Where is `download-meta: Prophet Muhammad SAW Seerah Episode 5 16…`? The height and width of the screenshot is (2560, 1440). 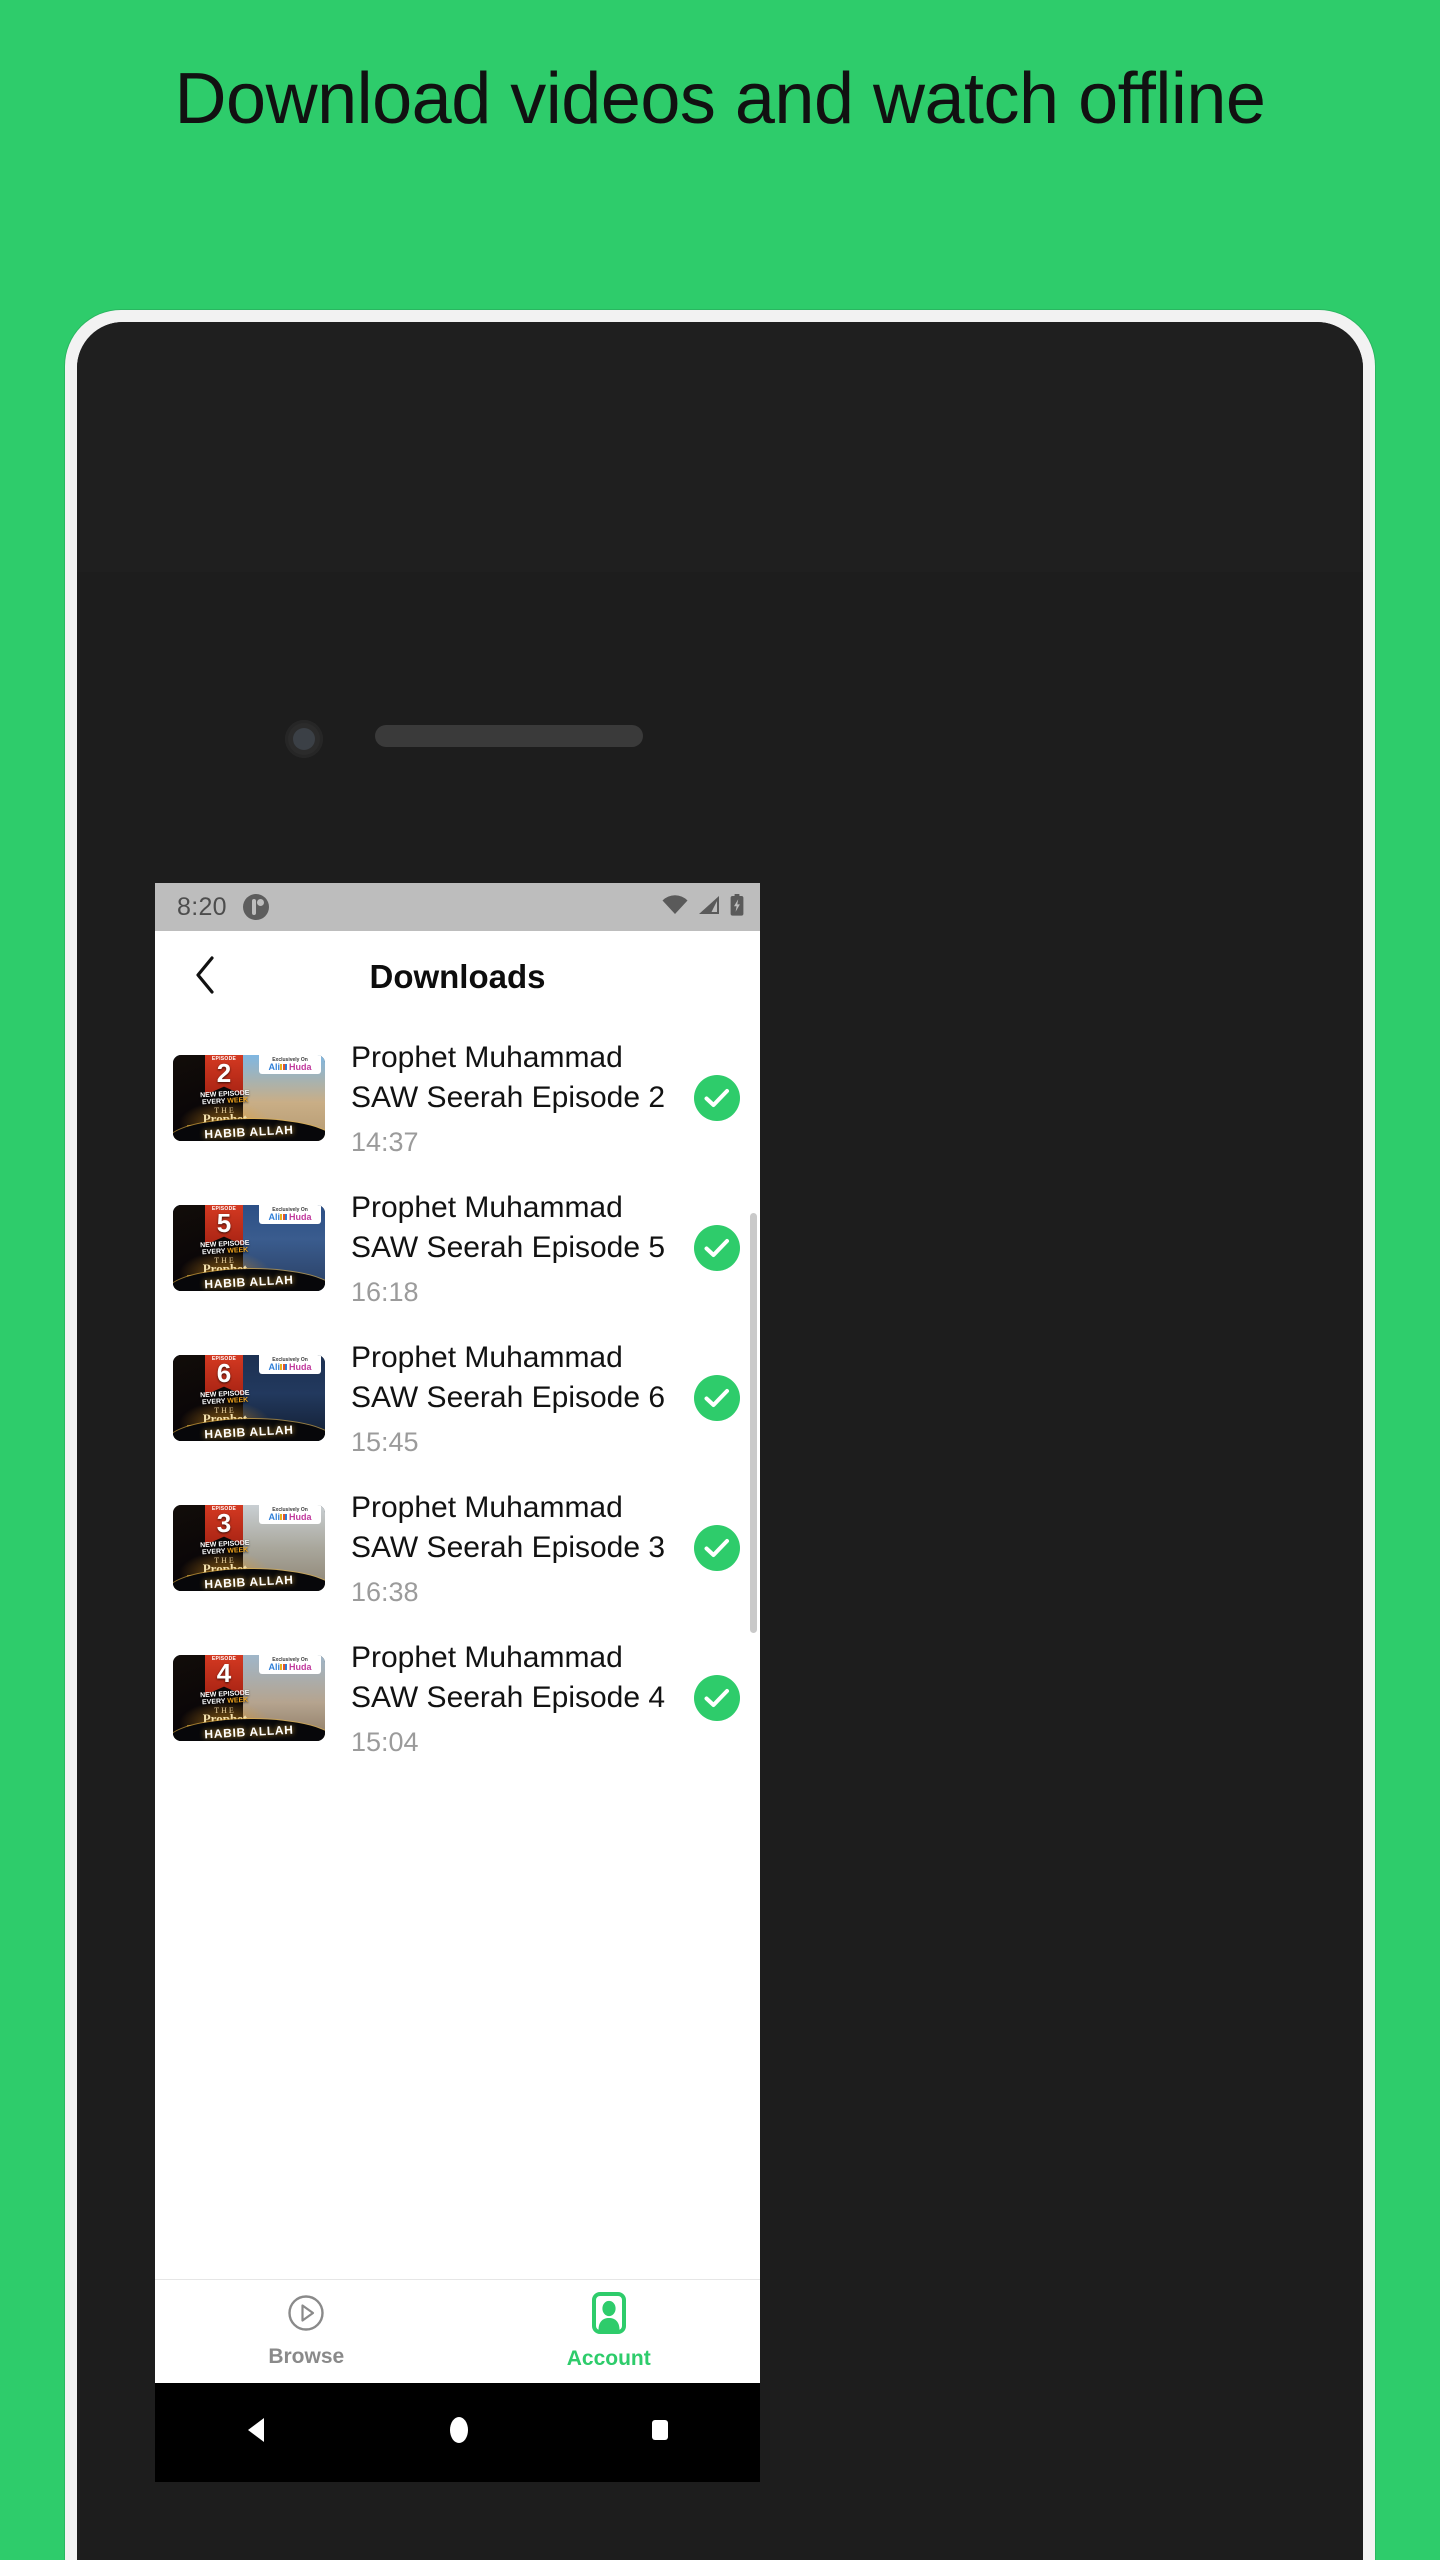 download-meta: Prophet Muhammad SAW Seerah Episode 5 16… is located at coordinates (509, 1248).